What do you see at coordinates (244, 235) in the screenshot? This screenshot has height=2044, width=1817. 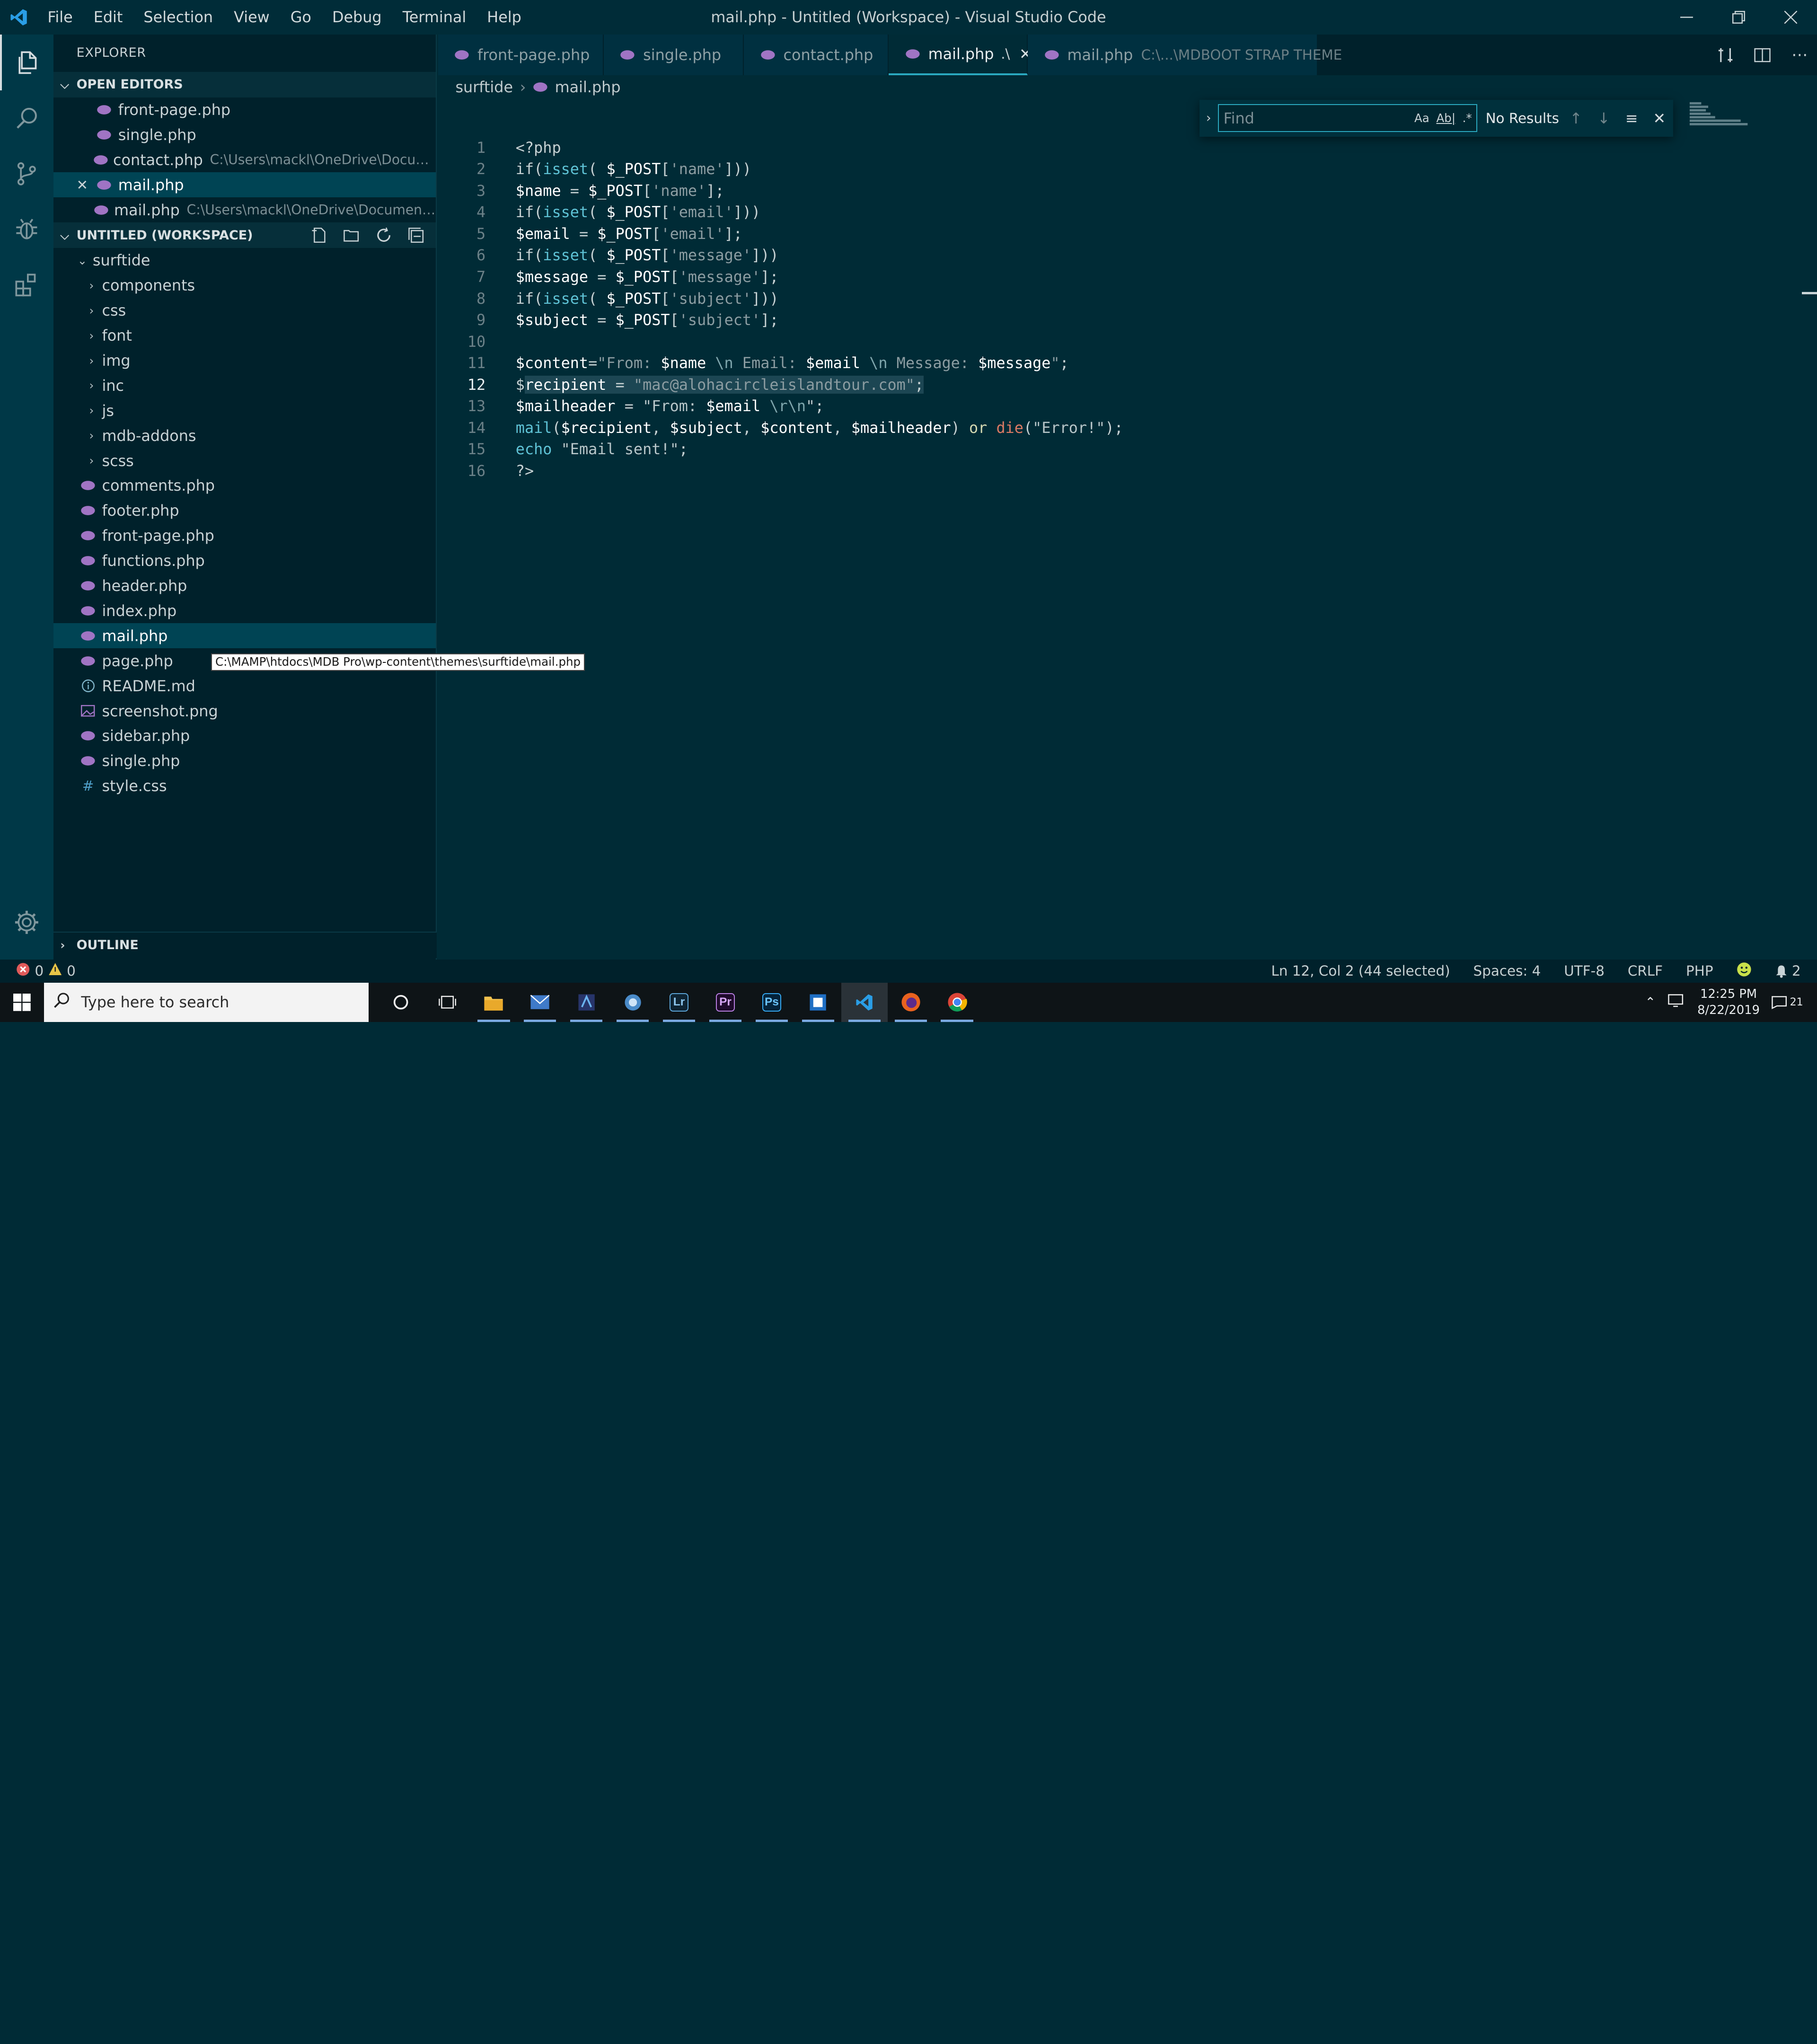 I see `workspace-header: ⌵ UNTITLED (WORKSPACE)` at bounding box center [244, 235].